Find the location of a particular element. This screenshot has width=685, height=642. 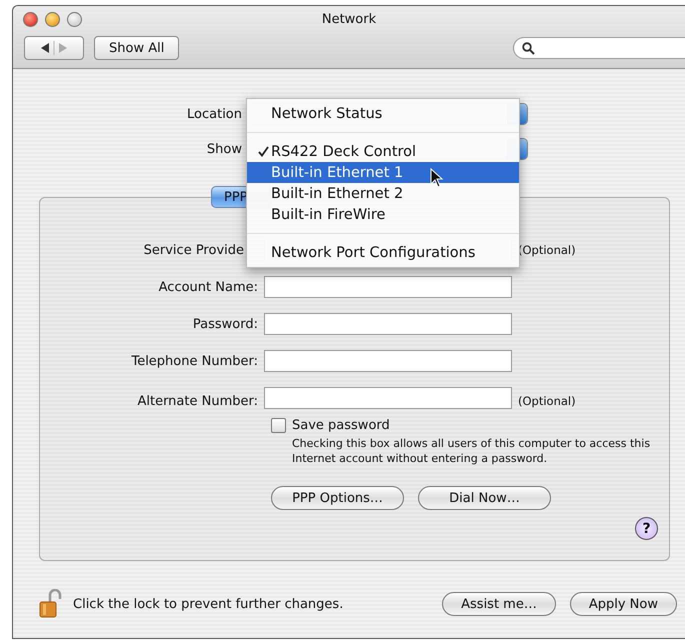

forward-arrow-icon is located at coordinates (63, 48).